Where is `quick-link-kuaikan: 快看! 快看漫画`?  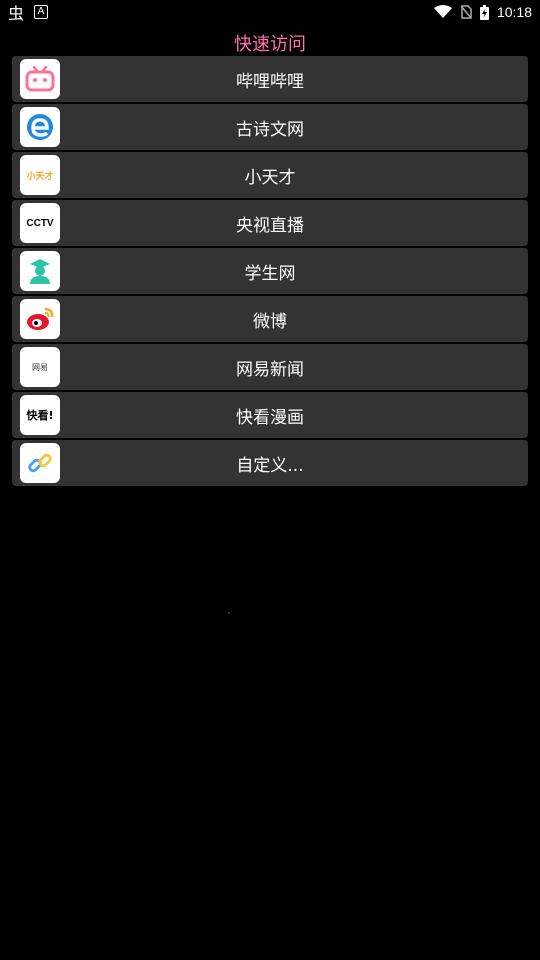 quick-link-kuaikan: 快看! 快看漫画 is located at coordinates (270, 415).